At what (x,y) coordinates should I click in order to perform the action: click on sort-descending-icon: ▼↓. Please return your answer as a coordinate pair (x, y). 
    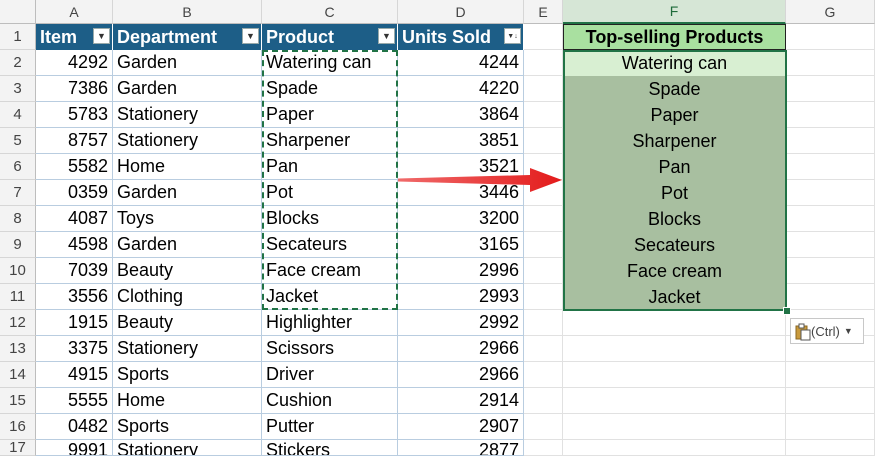
    Looking at the image, I should click on (512, 36).